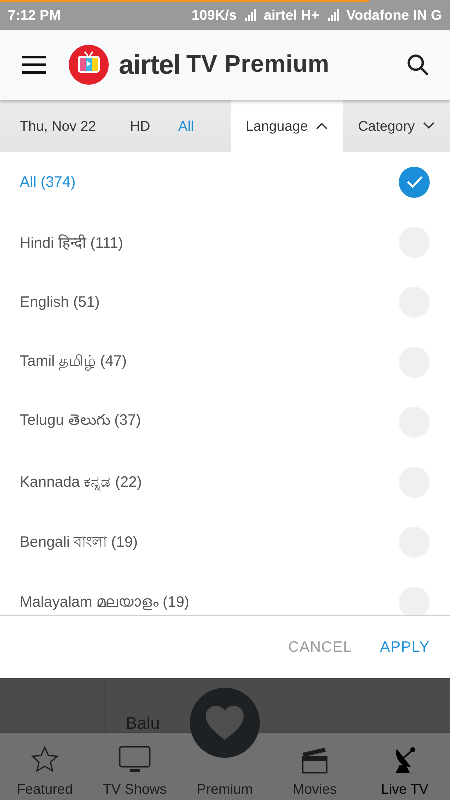 The height and width of the screenshot is (800, 450). What do you see at coordinates (258, 65) in the screenshot?
I see `app-title: TV Premium` at bounding box center [258, 65].